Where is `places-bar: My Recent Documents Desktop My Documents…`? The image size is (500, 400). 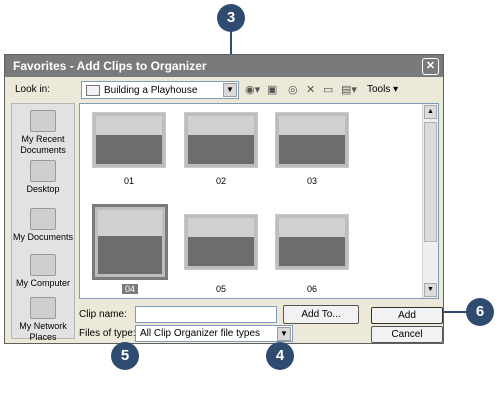 places-bar: My Recent Documents Desktop My Documents… is located at coordinates (43, 222).